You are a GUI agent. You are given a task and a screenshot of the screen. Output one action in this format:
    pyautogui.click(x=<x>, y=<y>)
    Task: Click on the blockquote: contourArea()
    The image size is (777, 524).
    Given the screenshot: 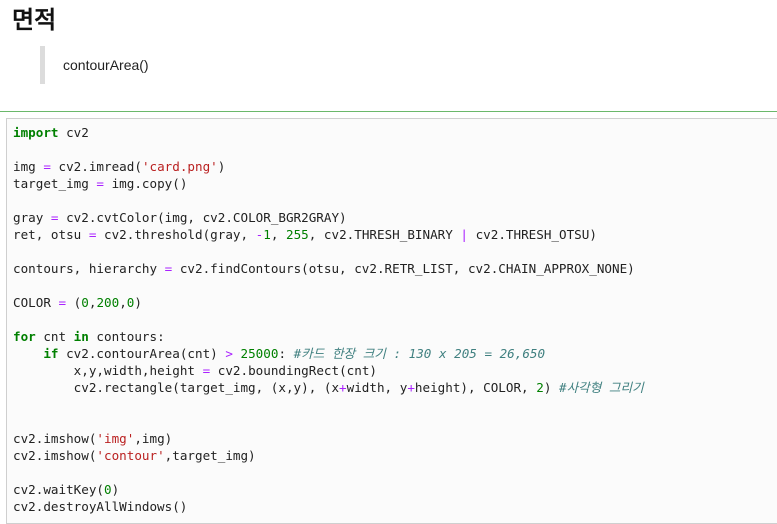 What is the action you would take?
    pyautogui.click(x=94, y=65)
    